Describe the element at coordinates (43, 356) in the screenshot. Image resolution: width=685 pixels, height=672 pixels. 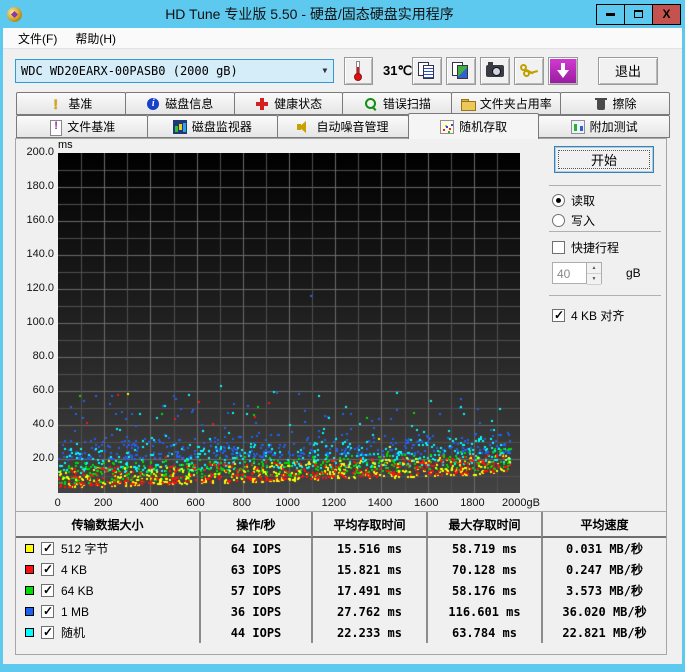
I see `y-tick-label: 80.0` at that location.